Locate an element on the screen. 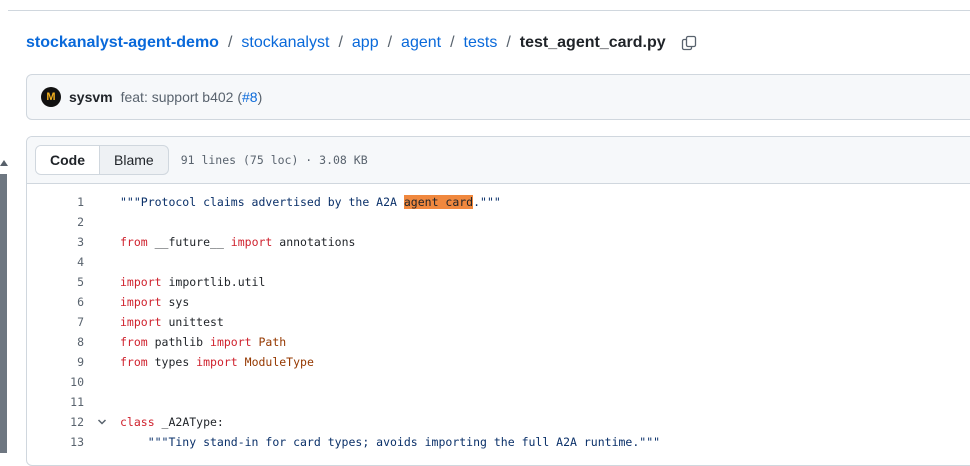  commit-message: feat: support b402 (#8) is located at coordinates (192, 97).